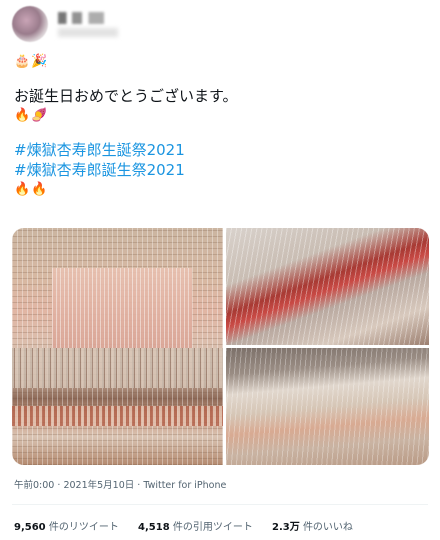  Describe the element at coordinates (30, 527) in the screenshot. I see `retweets-number: 9,560` at that location.